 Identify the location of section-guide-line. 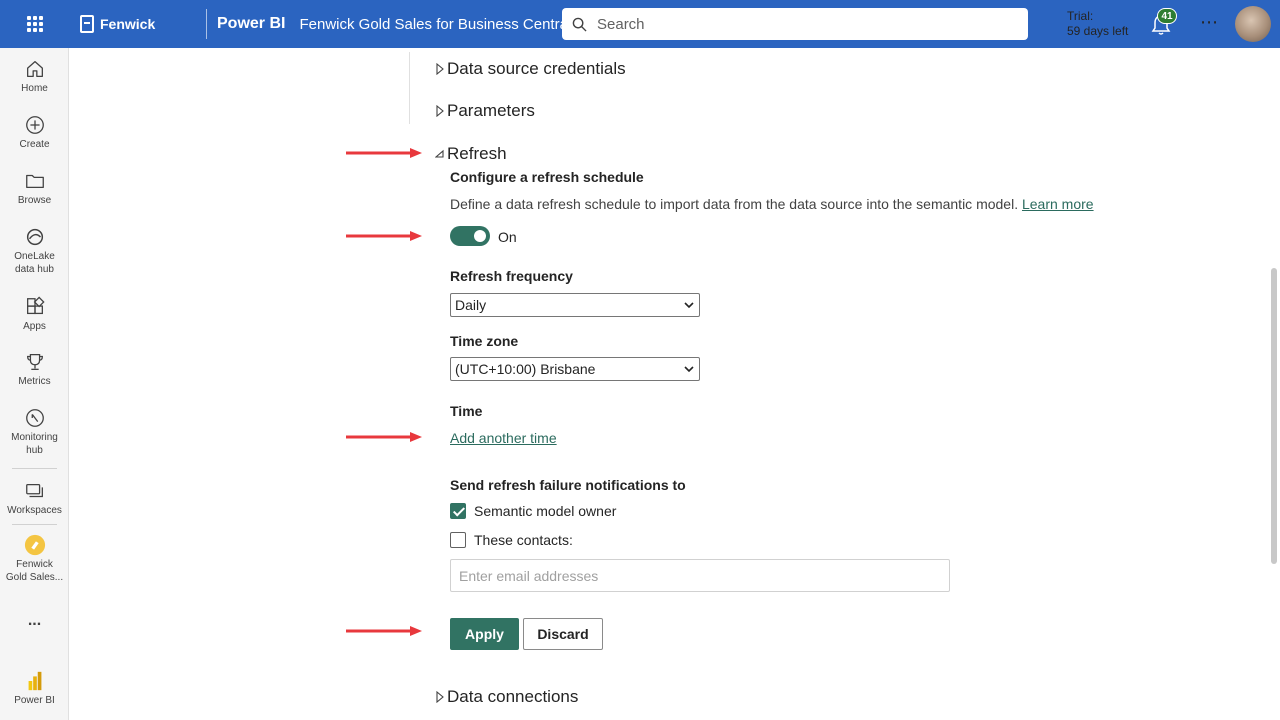
(409, 88).